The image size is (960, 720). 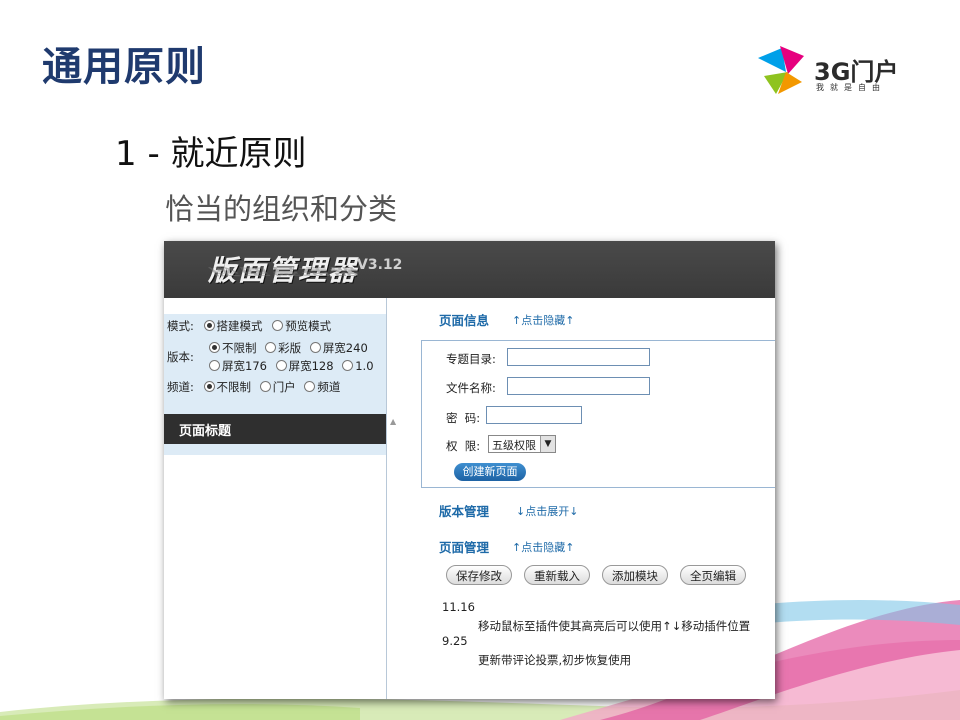 What do you see at coordinates (311, 366) in the screenshot?
I see `version-128-label: 屏宽128` at bounding box center [311, 366].